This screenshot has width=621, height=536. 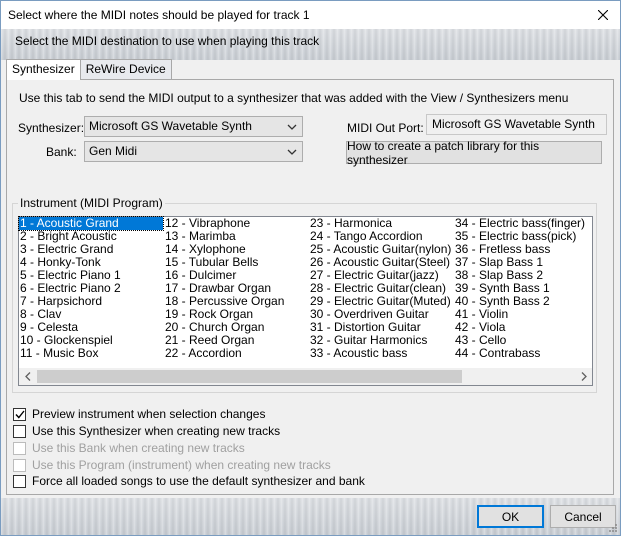 What do you see at coordinates (91, 353) in the screenshot?
I see `list-item: 11 - Music Box` at bounding box center [91, 353].